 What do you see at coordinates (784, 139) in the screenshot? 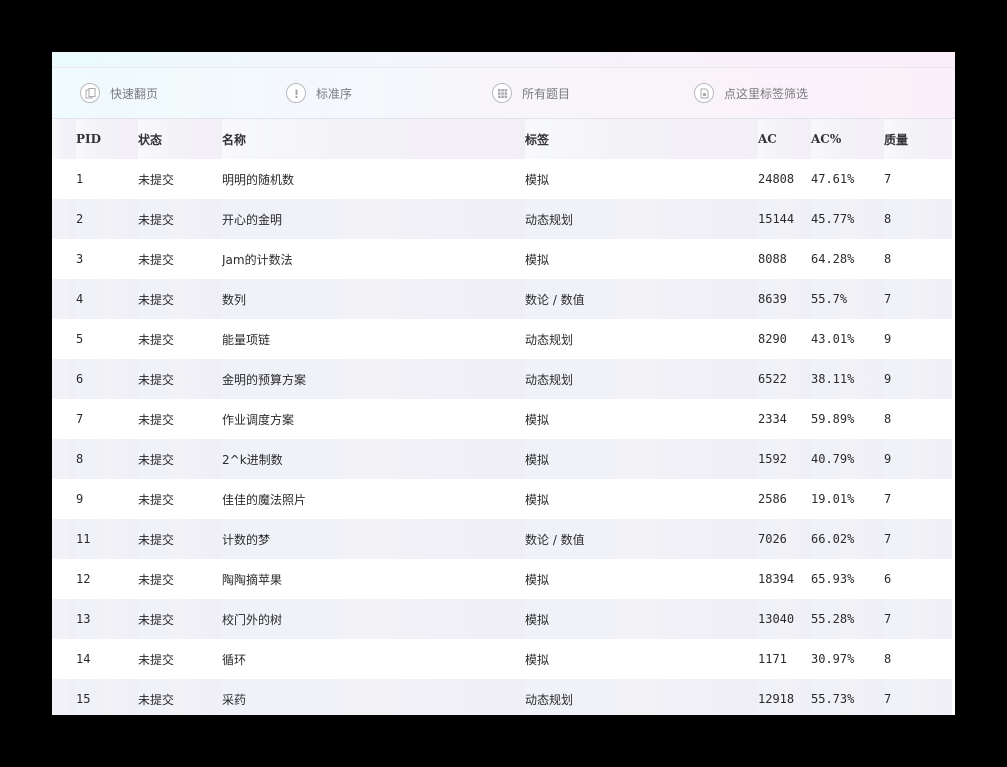
I see `header-ac: AC` at bounding box center [784, 139].